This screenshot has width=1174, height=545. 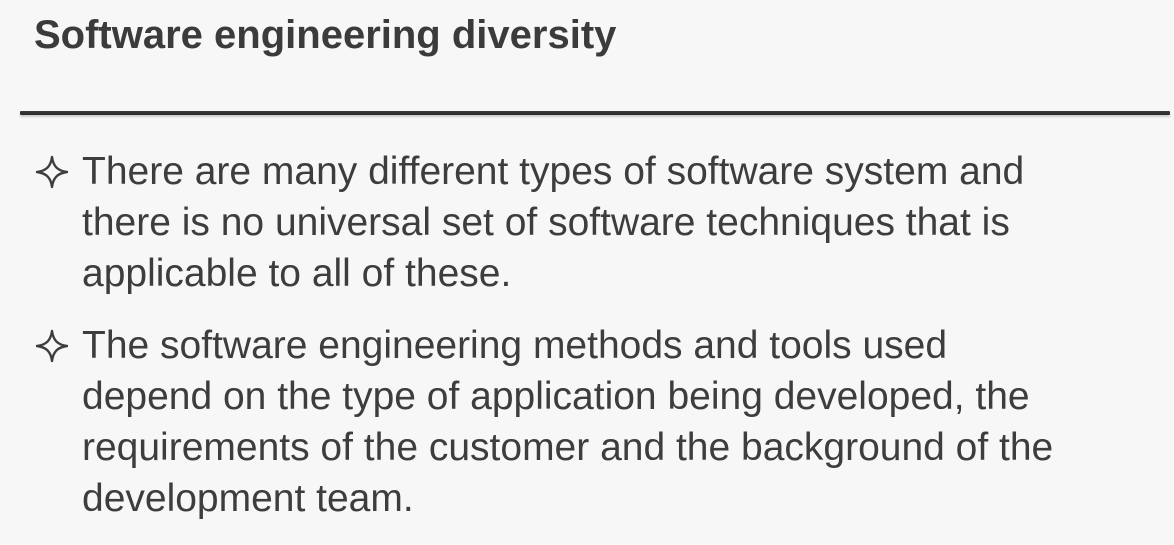 I want to click on slide-title: Software engineering diversity, so click(x=325, y=35).